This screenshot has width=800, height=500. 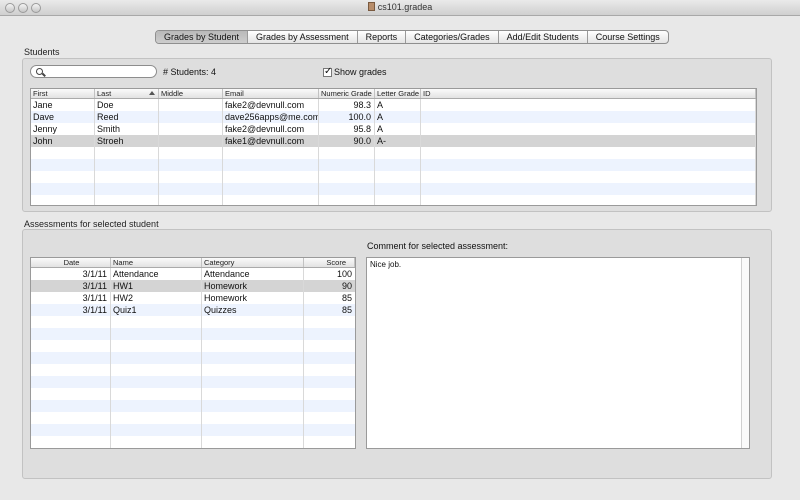 I want to click on assessment-row: 3/1/11 HW2 Homework 85, so click(x=193, y=298).